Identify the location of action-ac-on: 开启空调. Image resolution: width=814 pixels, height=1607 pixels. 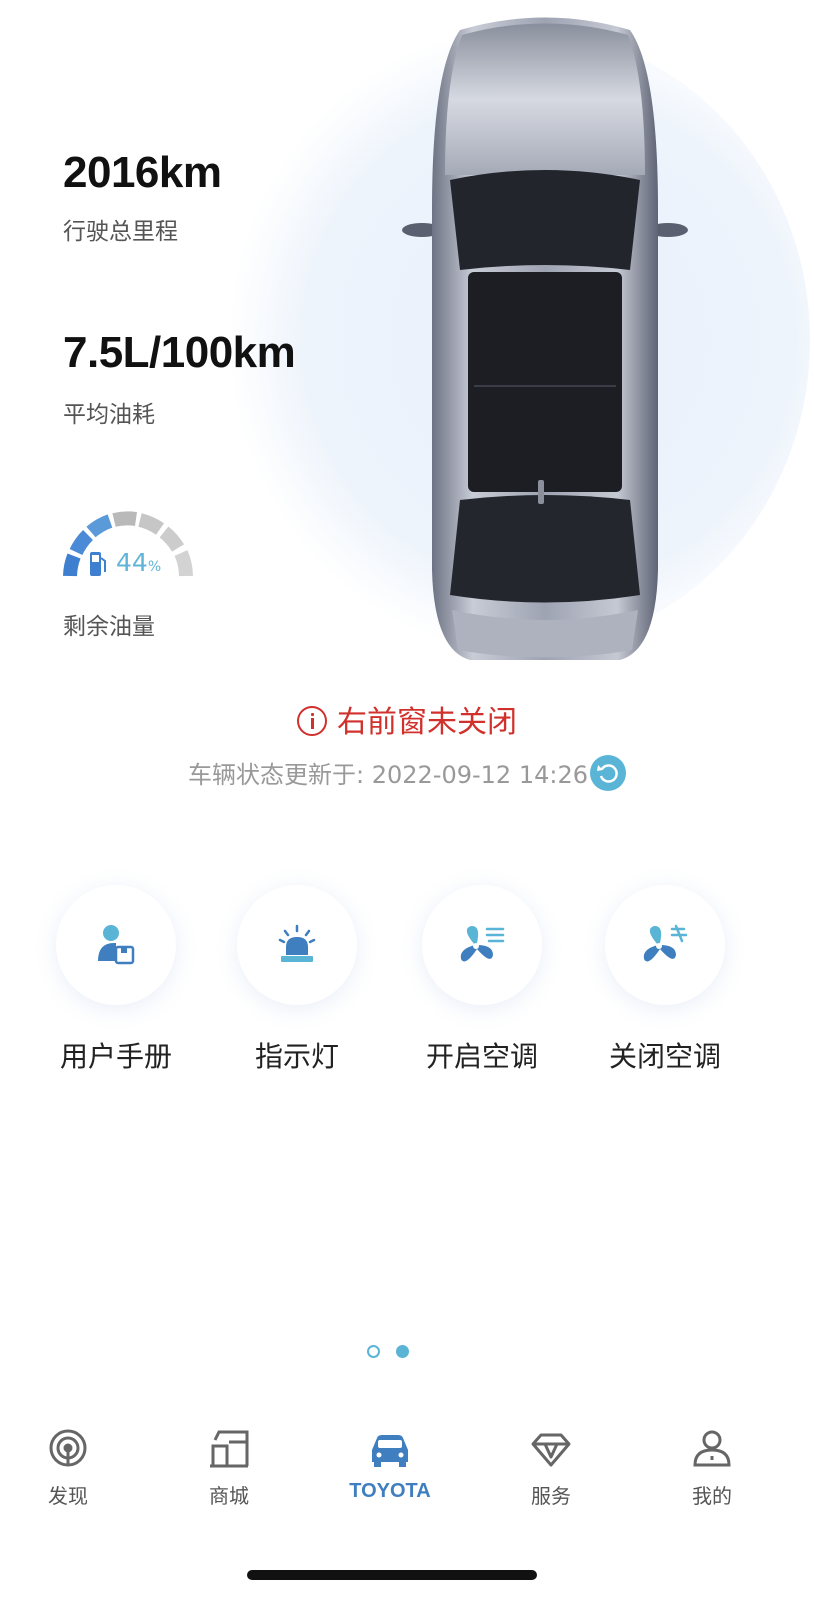
(482, 980).